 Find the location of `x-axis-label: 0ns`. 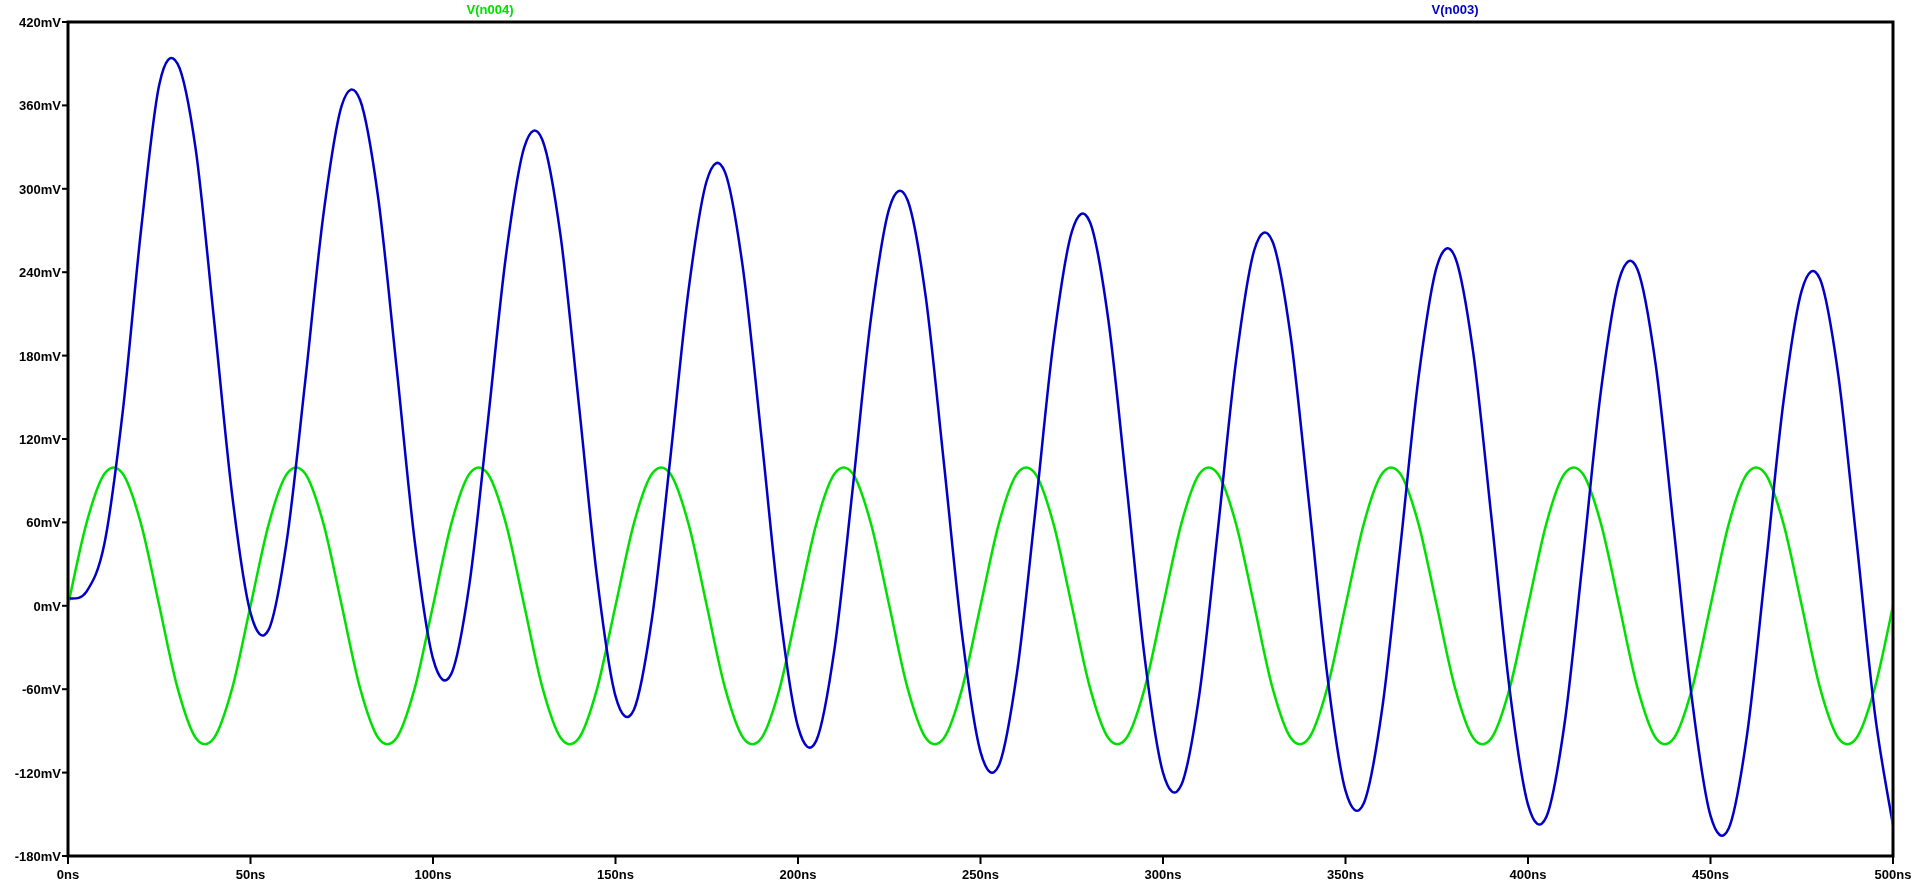

x-axis-label: 0ns is located at coordinates (68, 874).